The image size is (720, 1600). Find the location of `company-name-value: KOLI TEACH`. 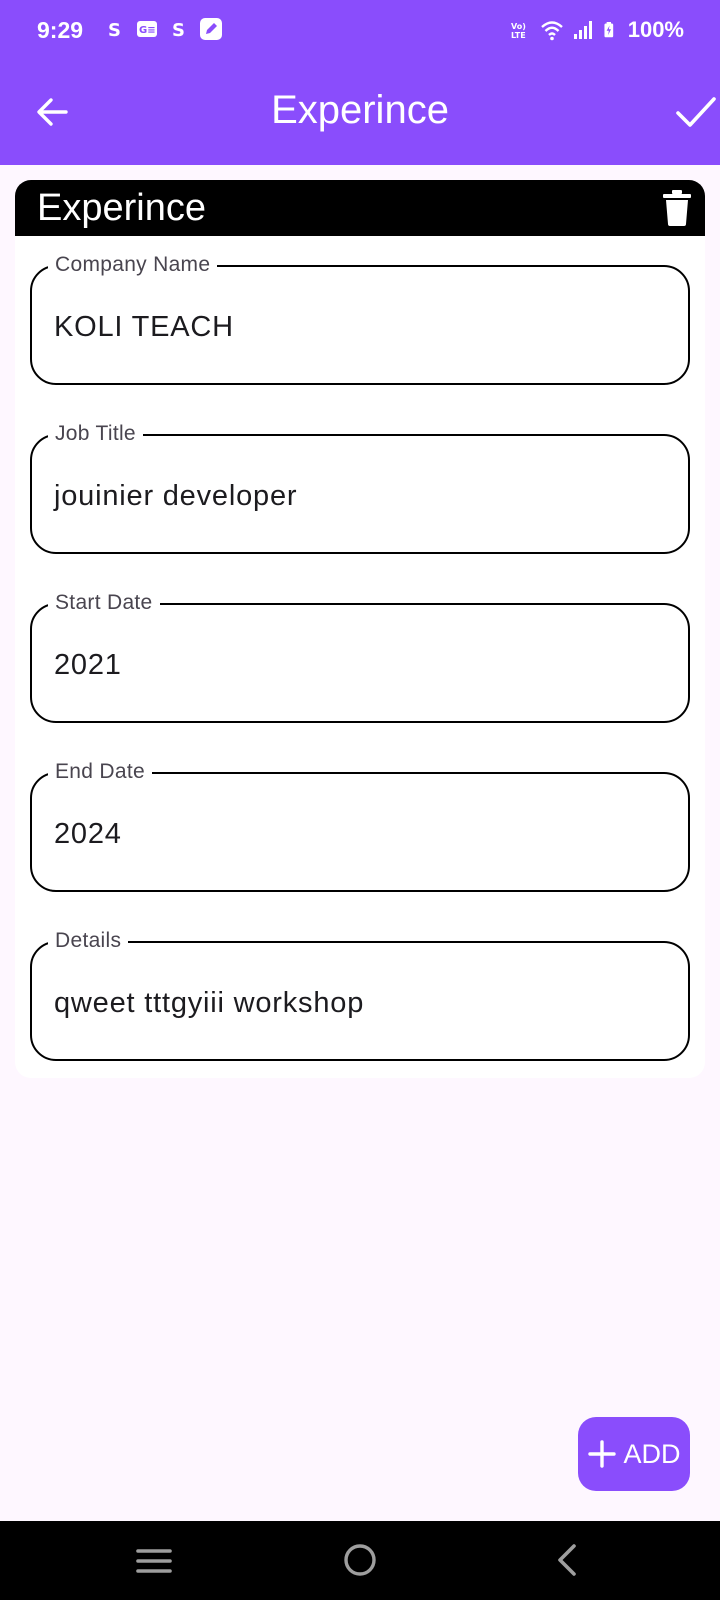

company-name-value: KOLI TEACH is located at coordinates (144, 327).